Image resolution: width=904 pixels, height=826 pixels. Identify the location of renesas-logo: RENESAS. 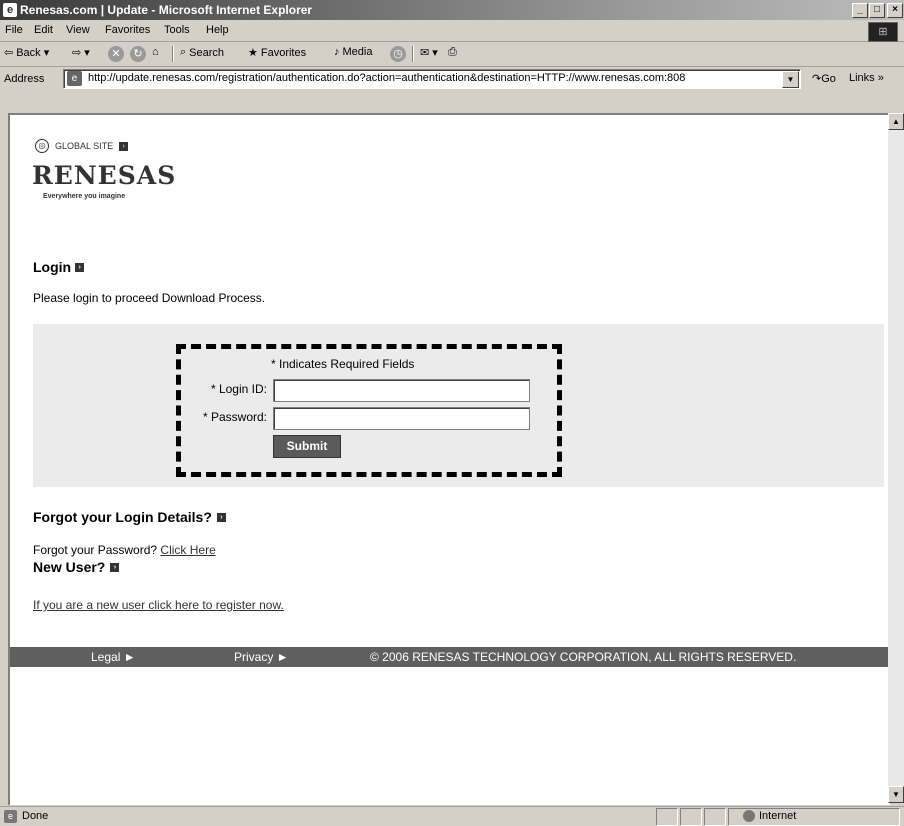
(104, 175).